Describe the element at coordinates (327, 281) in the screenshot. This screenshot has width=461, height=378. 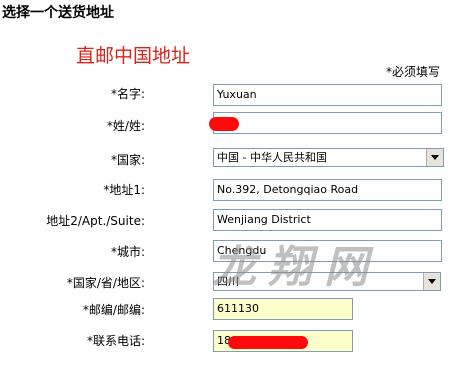
I see `province-select: 四川` at that location.